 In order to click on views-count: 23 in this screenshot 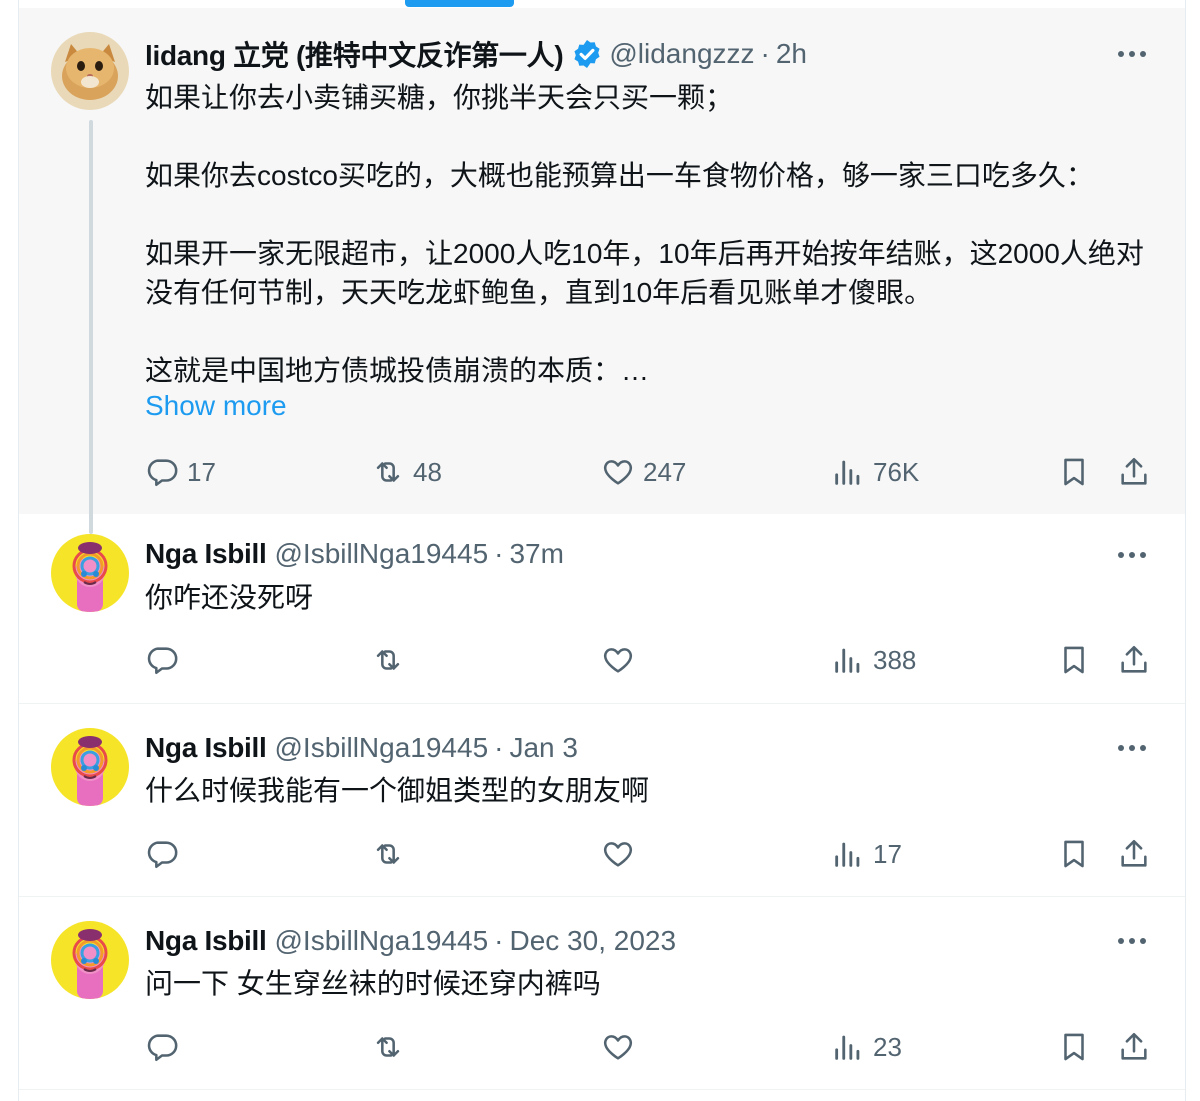, I will do `click(887, 1046)`.